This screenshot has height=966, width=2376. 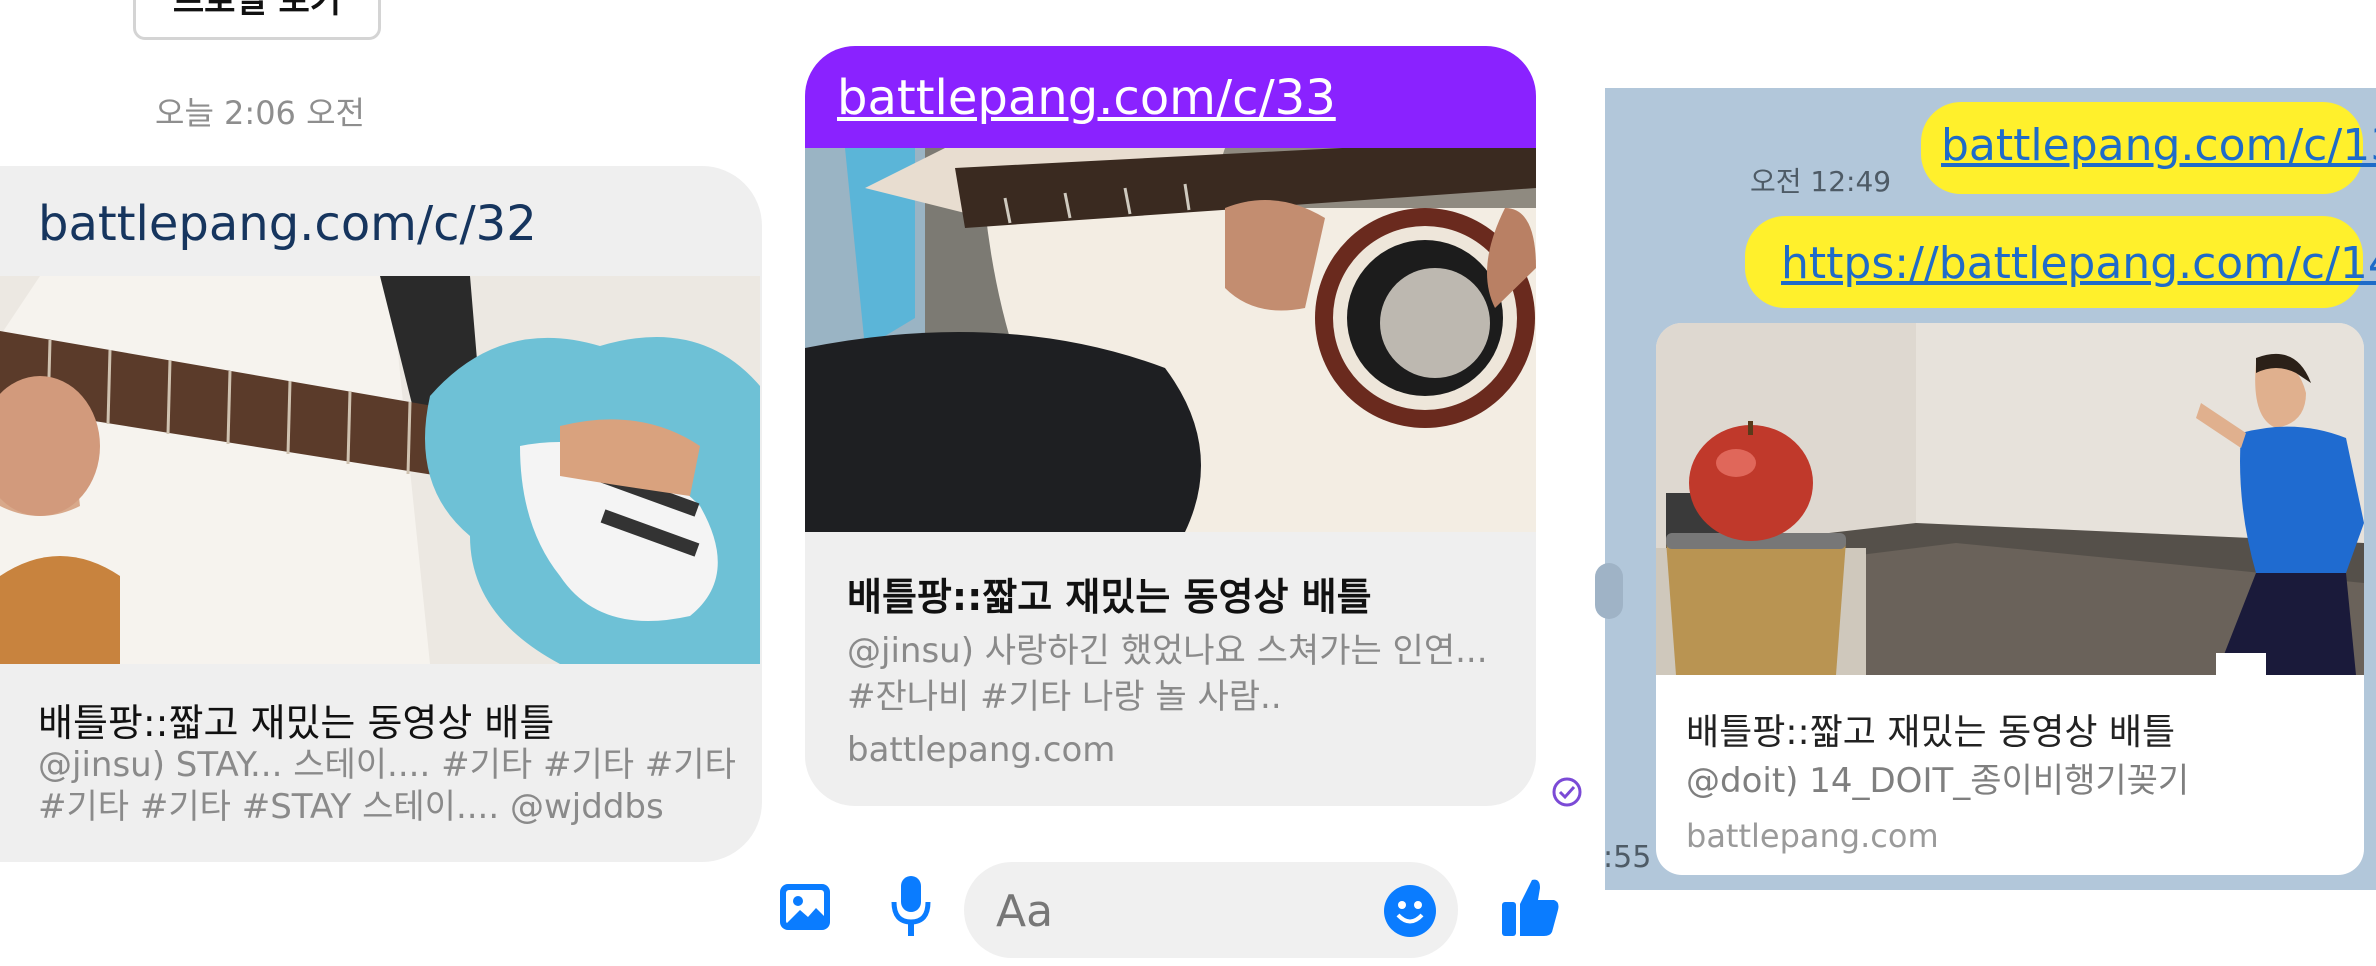 I want to click on microphone-icon, so click(x=911, y=907).